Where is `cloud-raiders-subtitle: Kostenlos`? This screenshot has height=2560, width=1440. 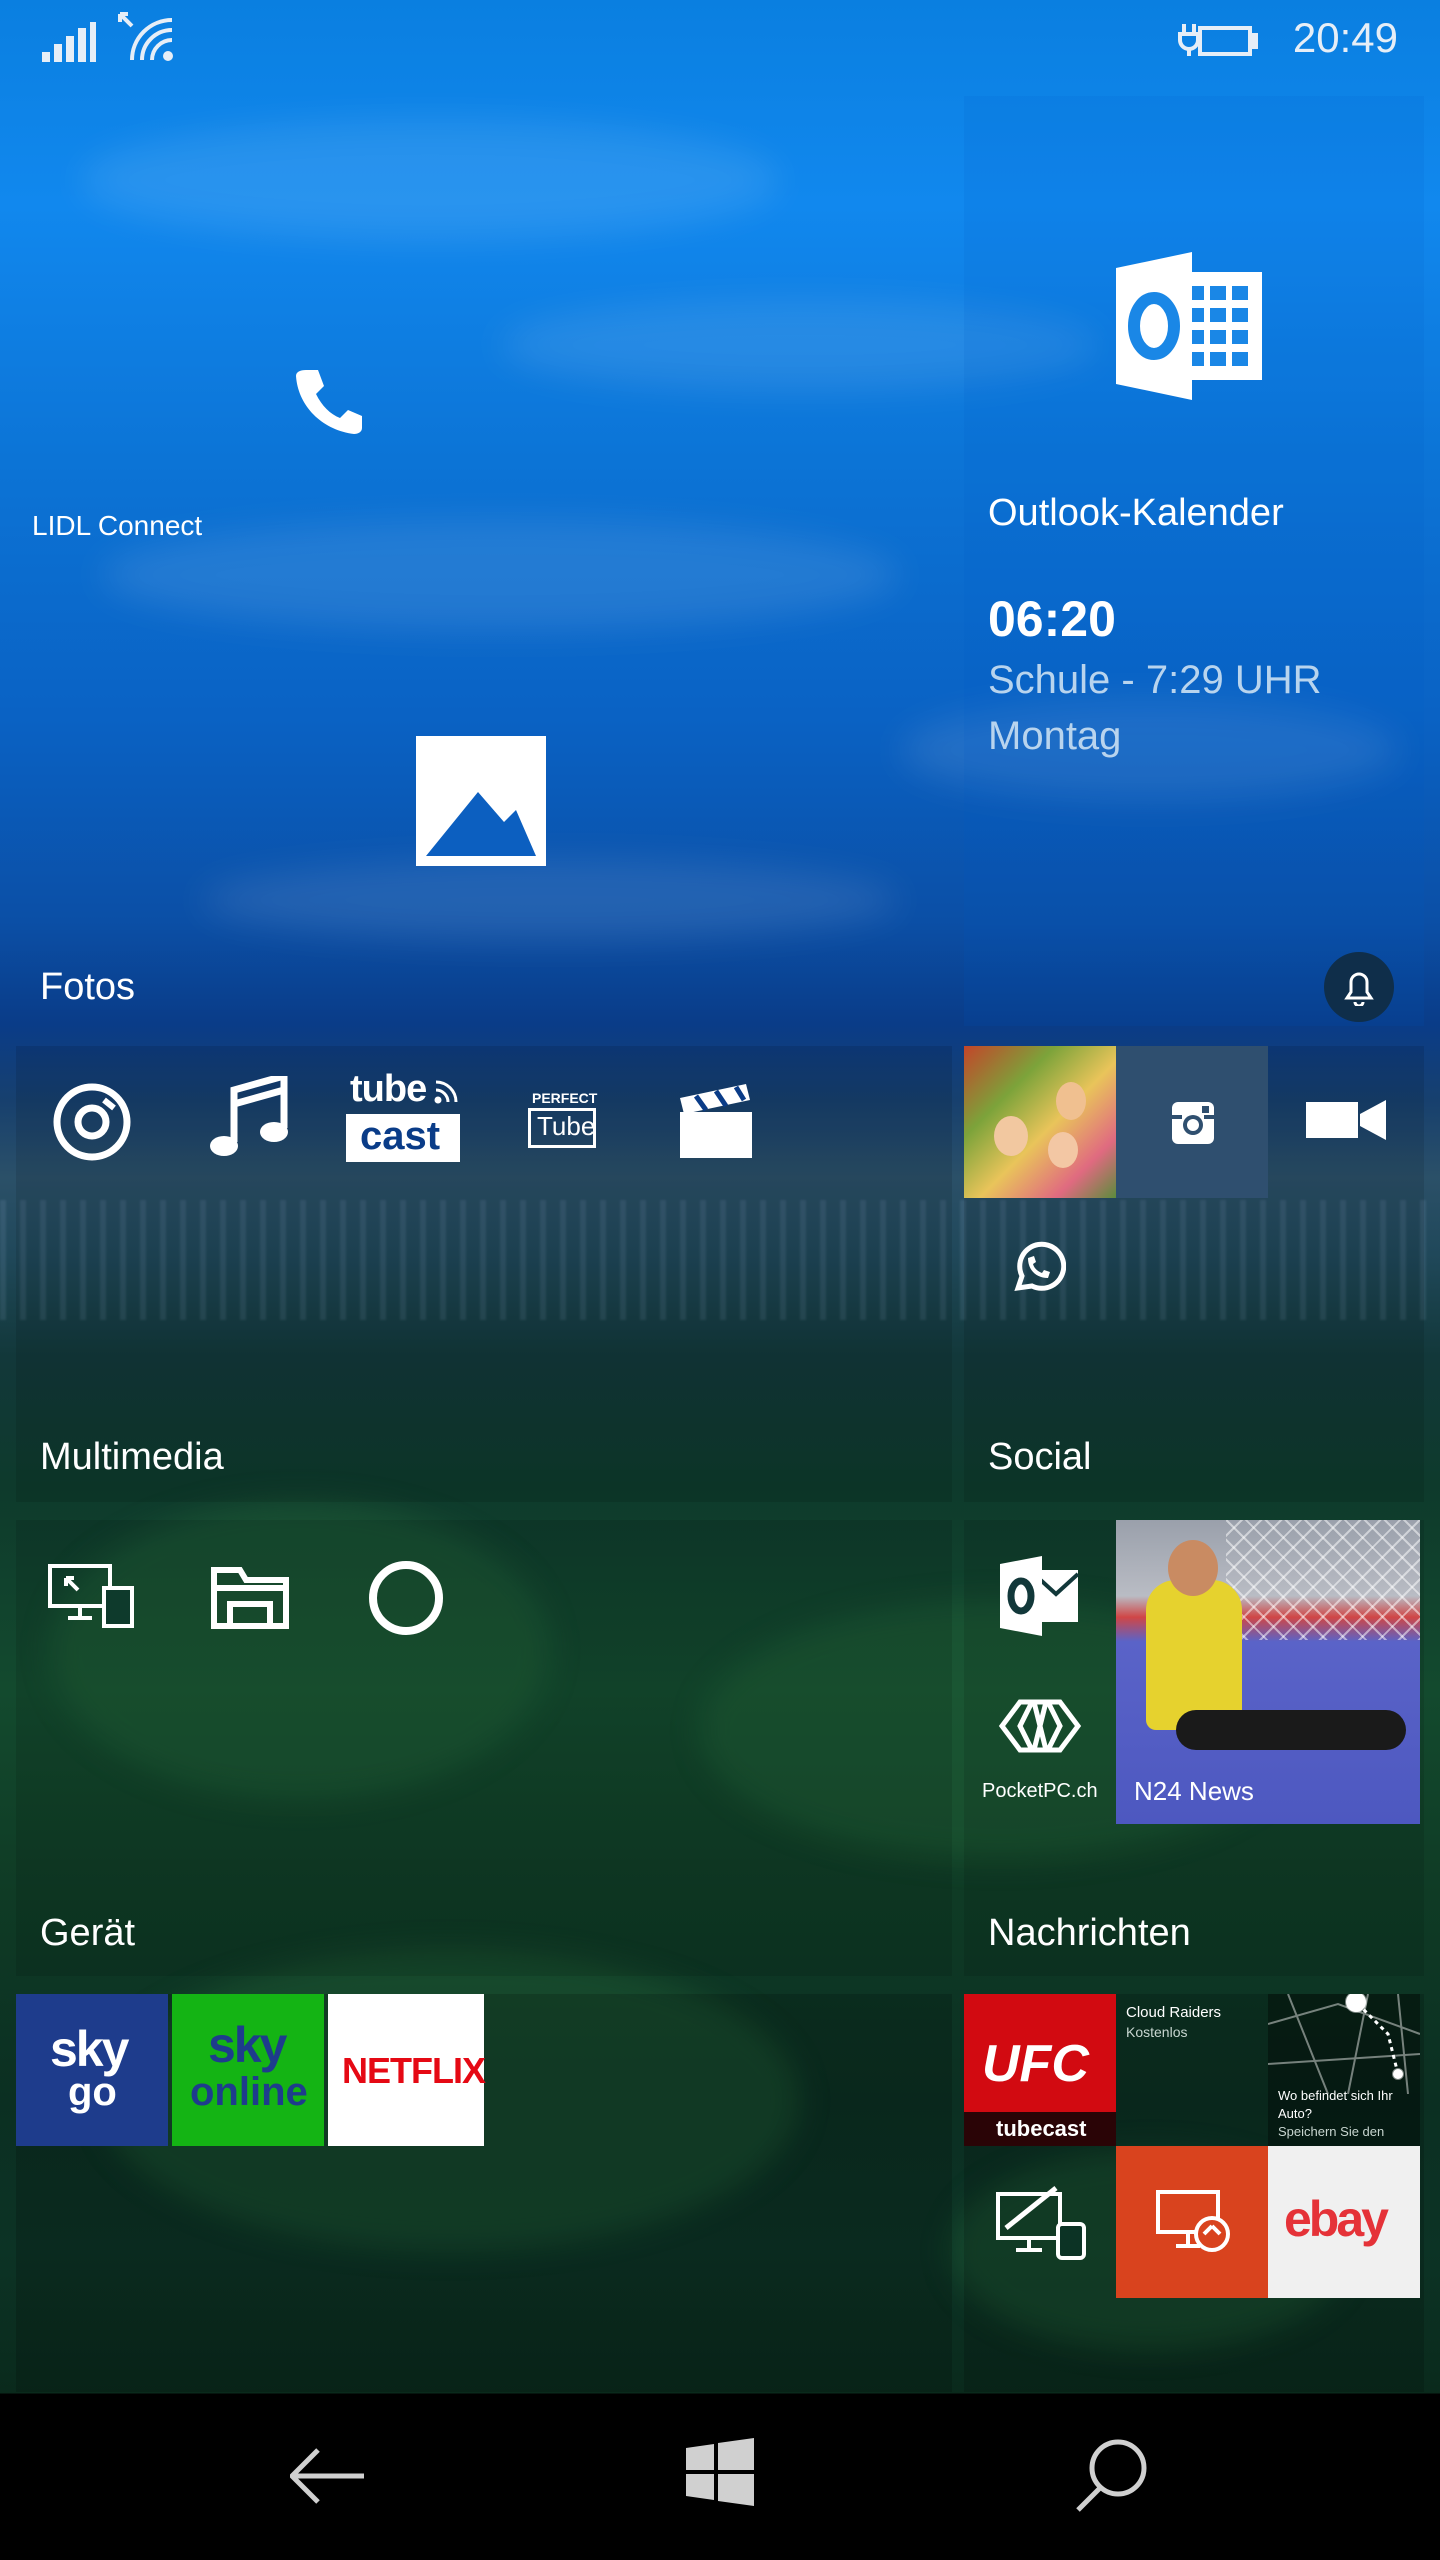
cloud-raiders-subtitle: Kostenlos is located at coordinates (1157, 2032).